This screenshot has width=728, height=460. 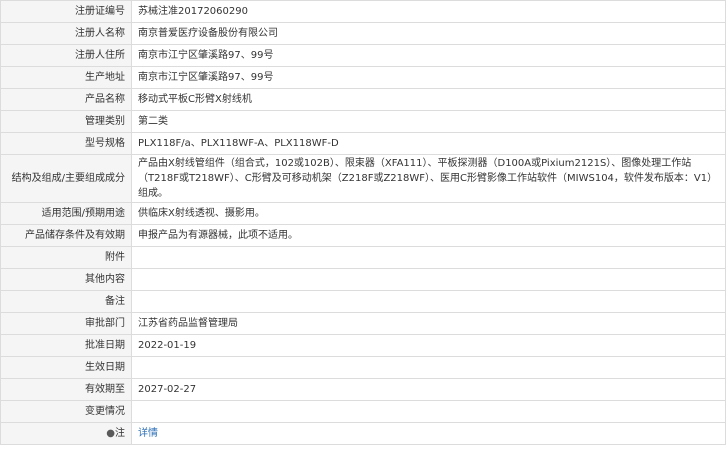 What do you see at coordinates (428, 99) in the screenshot?
I see `field-value: 移动式平板C形臂X射线机` at bounding box center [428, 99].